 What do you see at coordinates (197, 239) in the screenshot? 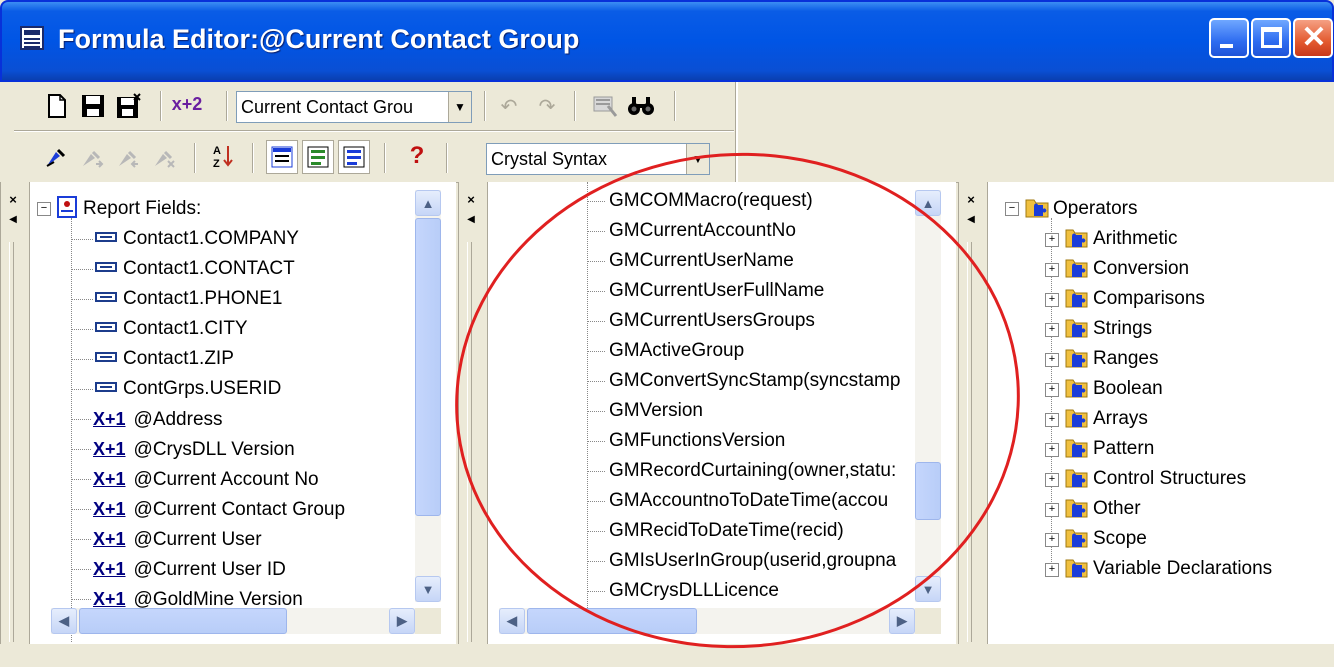
I see `field-item: Contact1.COMPANY` at bounding box center [197, 239].